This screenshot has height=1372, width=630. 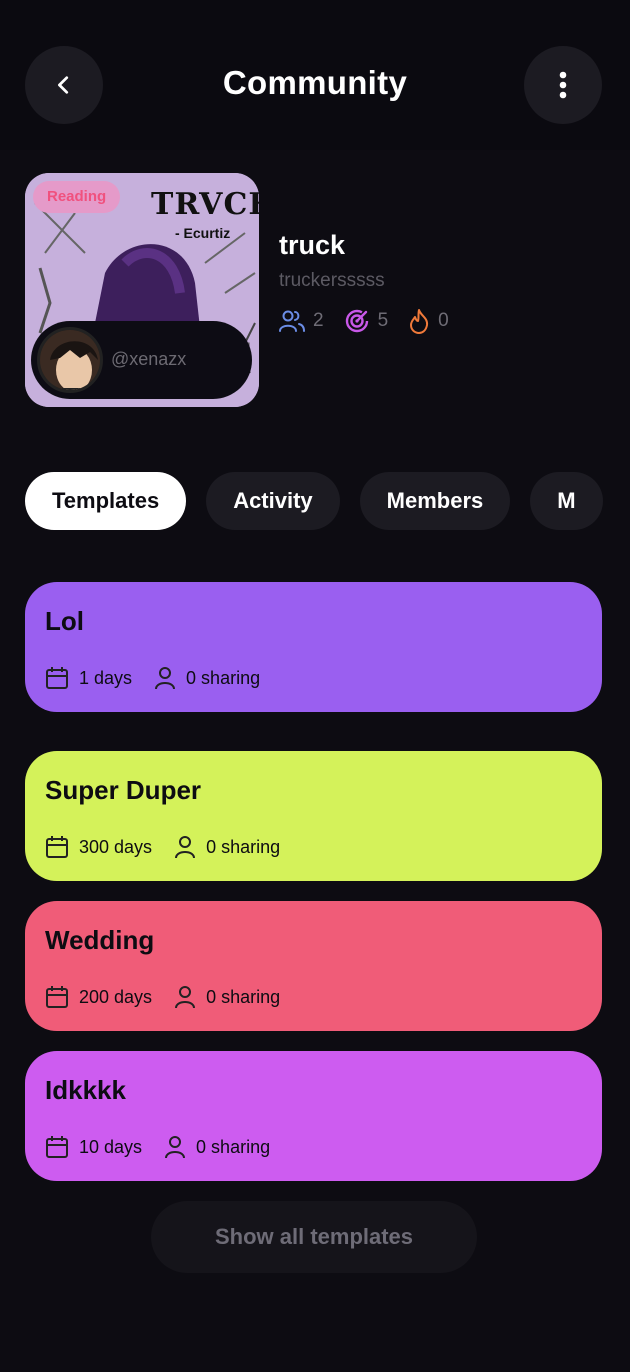 I want to click on template-title: Wedding, so click(x=100, y=940).